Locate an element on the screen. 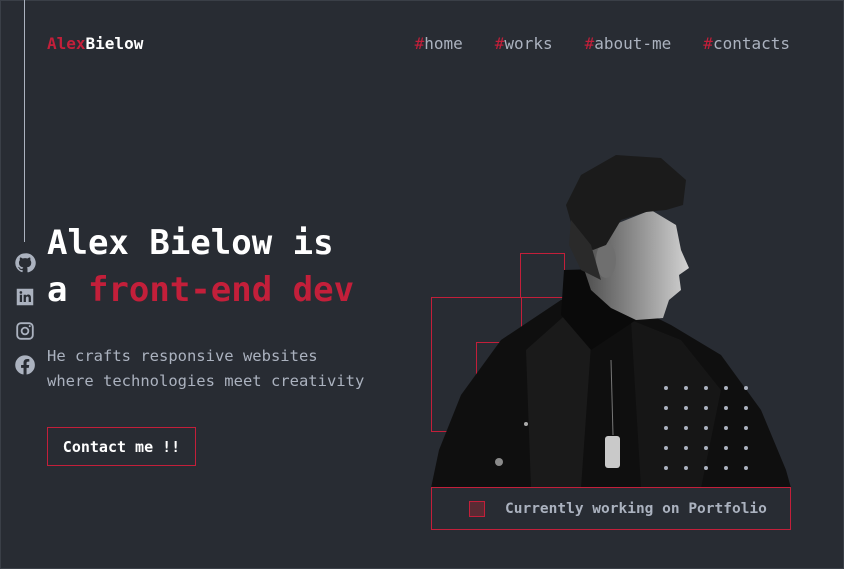 The image size is (844, 569). status-text: Currently working on Portfolio is located at coordinates (636, 508).